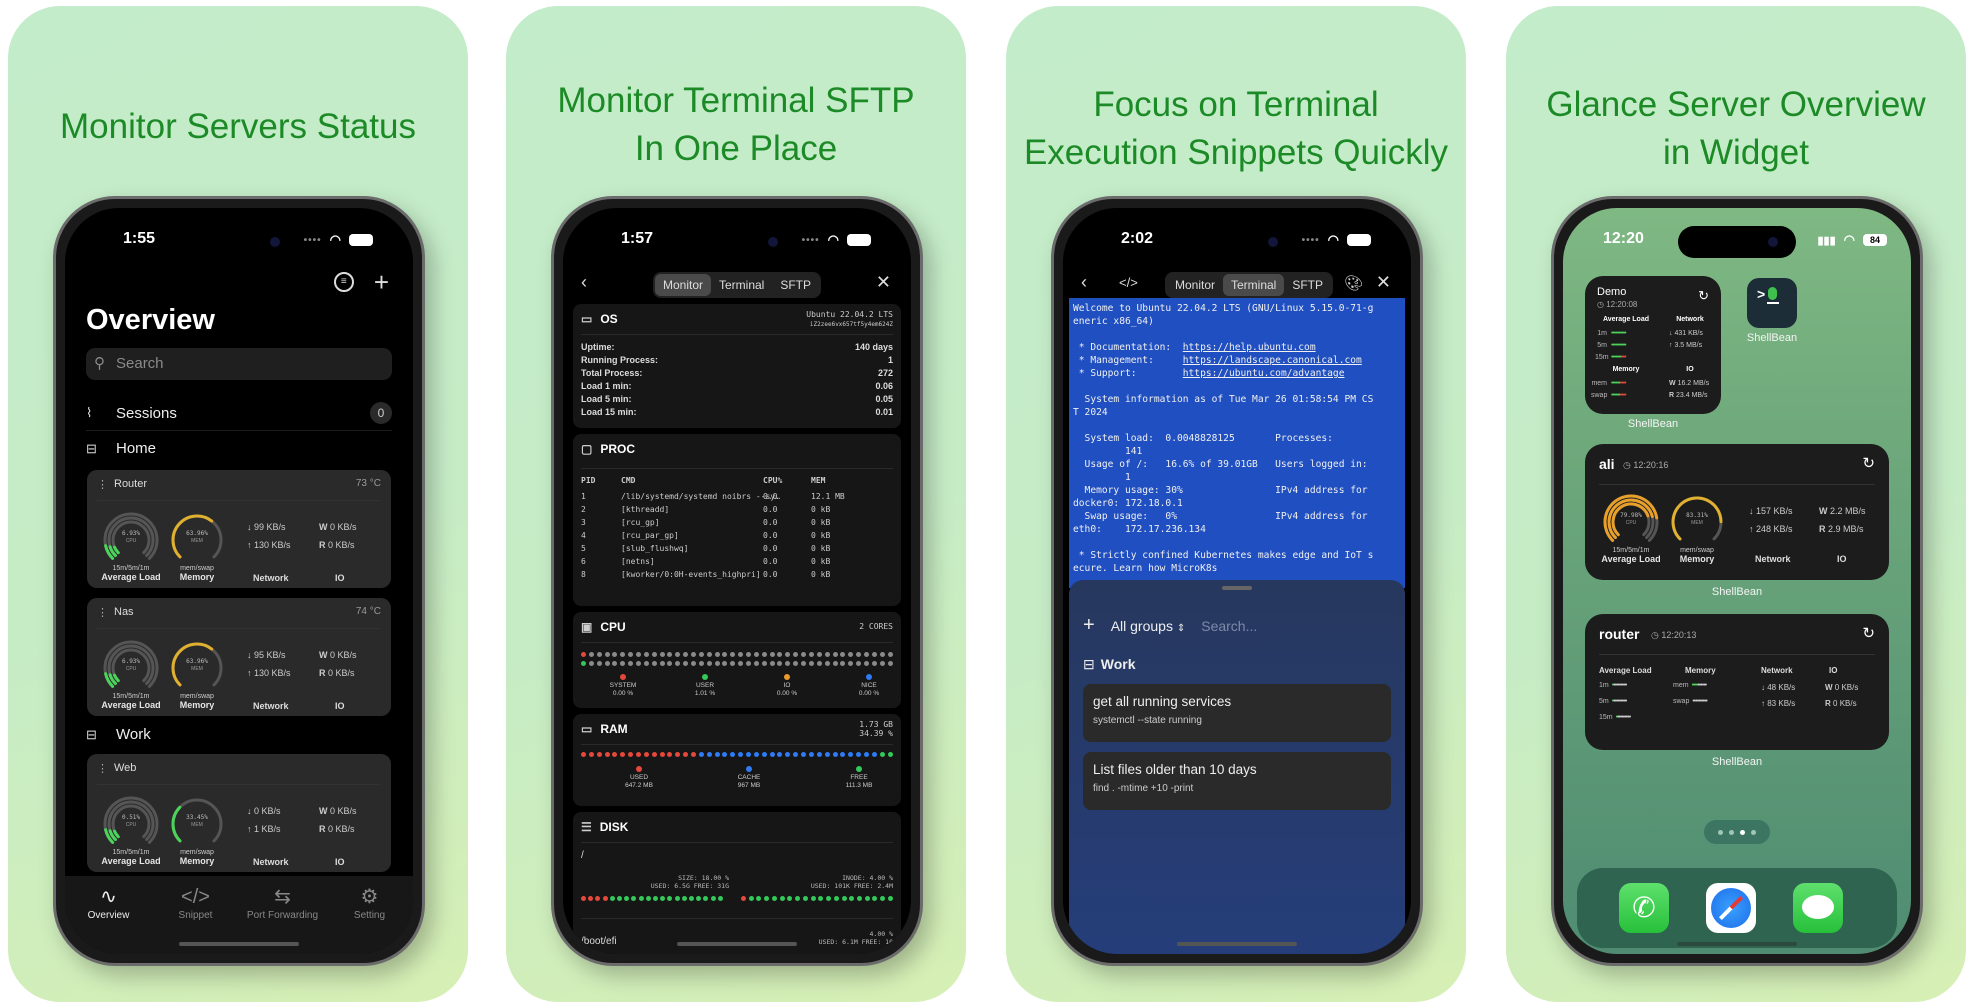 The width and height of the screenshot is (1970, 1008). I want to click on legend-dot, so click(787, 677).